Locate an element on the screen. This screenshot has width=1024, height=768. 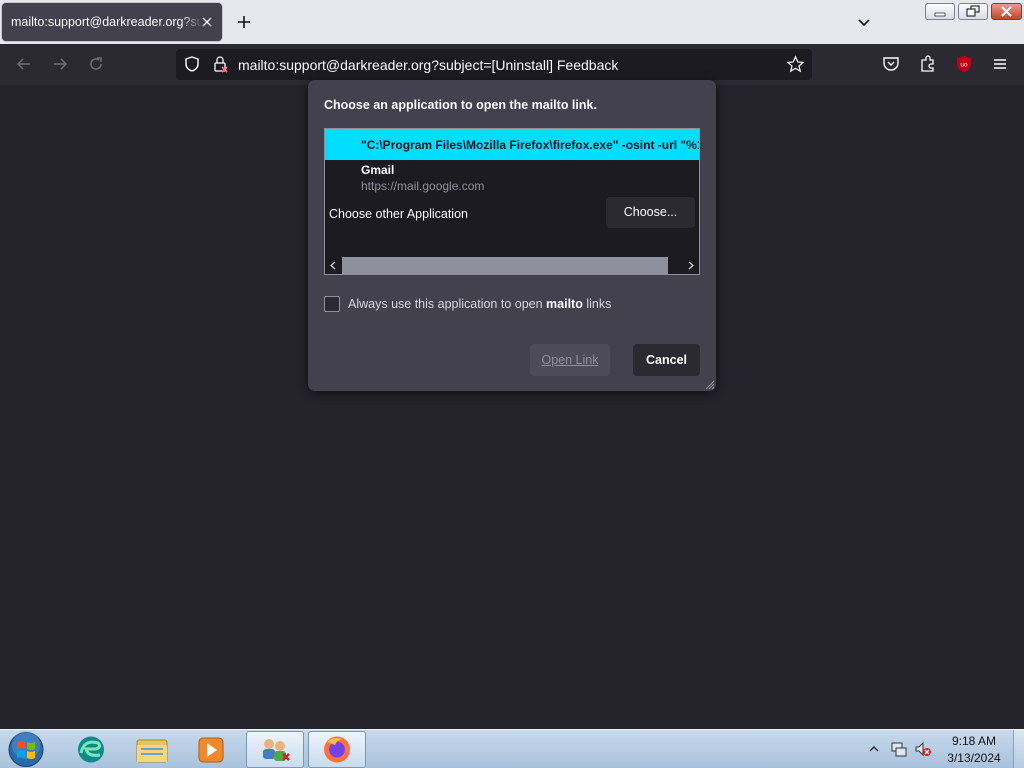
taskbar-network-users is located at coordinates (275, 749).